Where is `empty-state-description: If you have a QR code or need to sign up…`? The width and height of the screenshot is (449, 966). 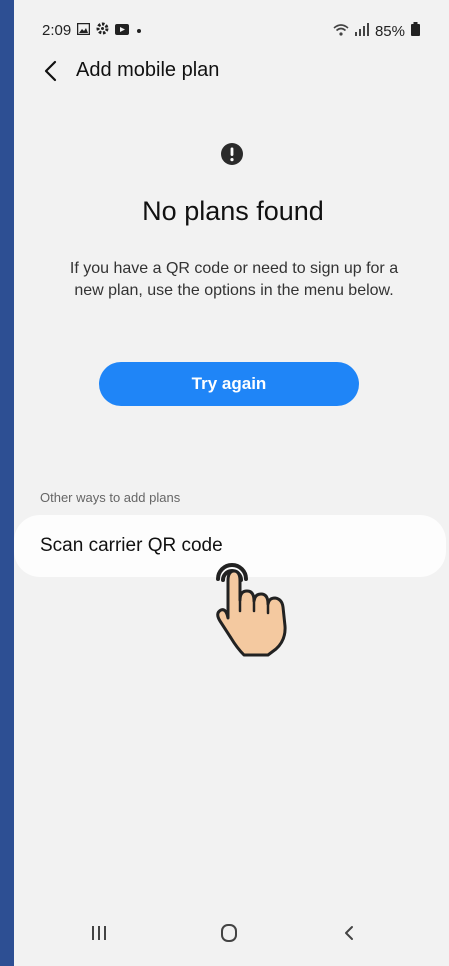
empty-state-description: If you have a QR code or need to sign up… is located at coordinates (234, 279).